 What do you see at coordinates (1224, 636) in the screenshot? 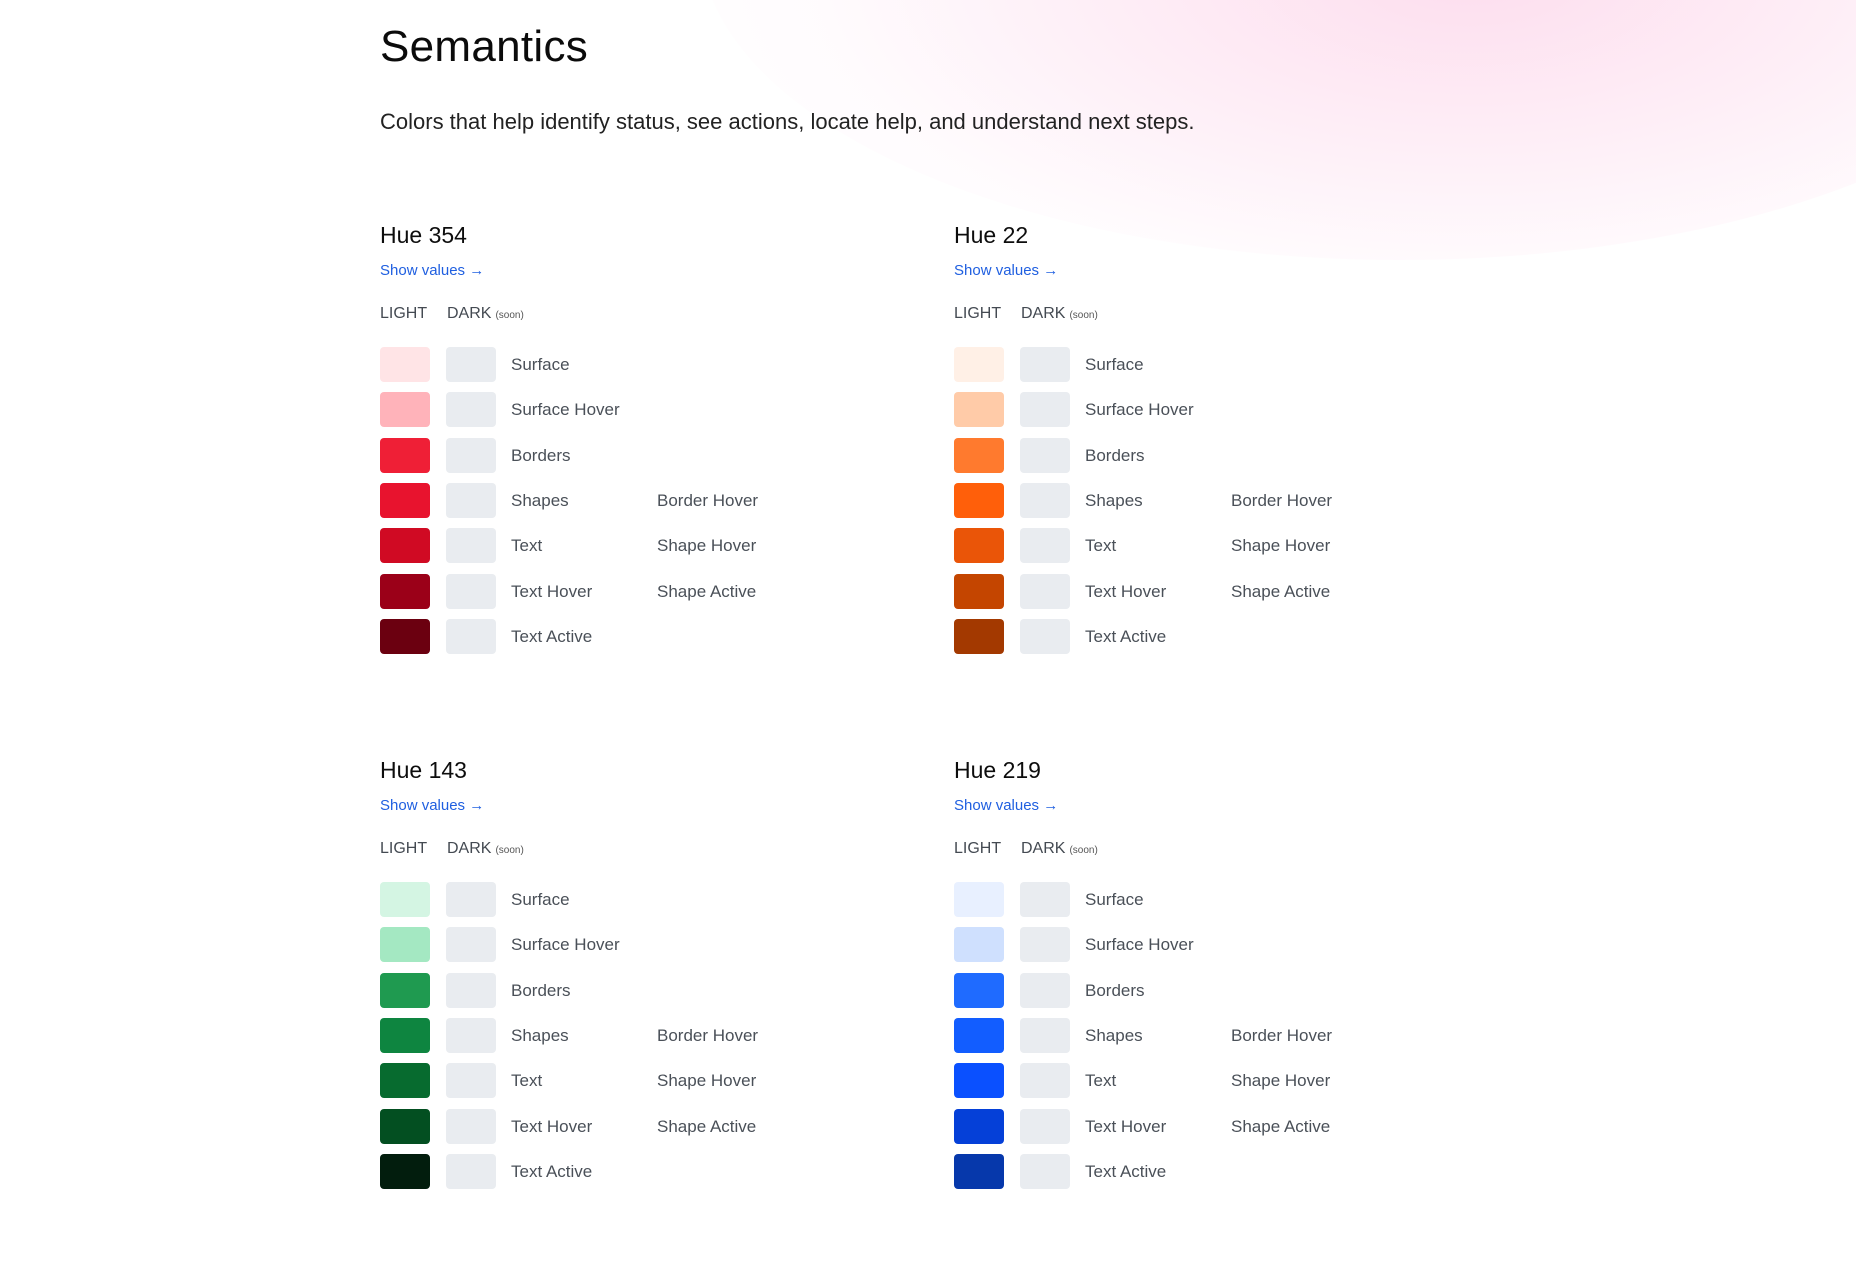
I see `swatch-row: Text Active` at bounding box center [1224, 636].